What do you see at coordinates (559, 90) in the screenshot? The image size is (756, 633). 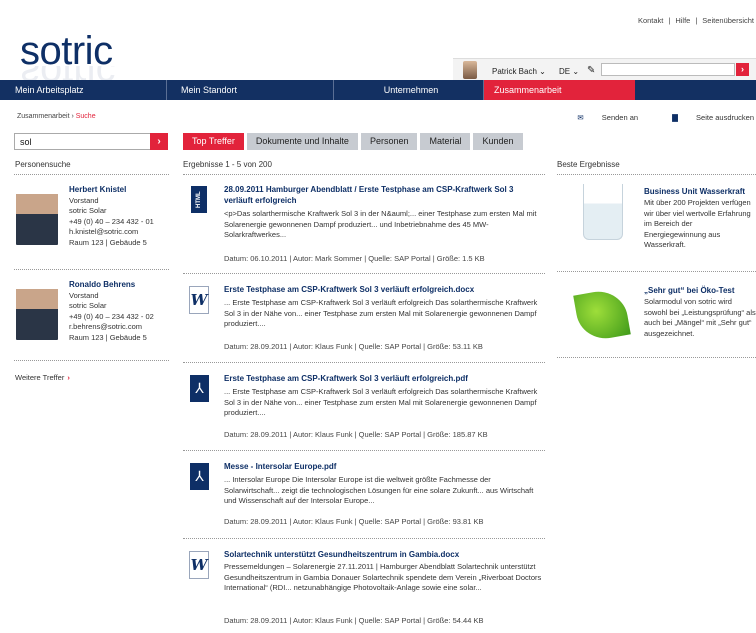 I see `nav-item-zusammenarbeit: Zusammenarbeit` at bounding box center [559, 90].